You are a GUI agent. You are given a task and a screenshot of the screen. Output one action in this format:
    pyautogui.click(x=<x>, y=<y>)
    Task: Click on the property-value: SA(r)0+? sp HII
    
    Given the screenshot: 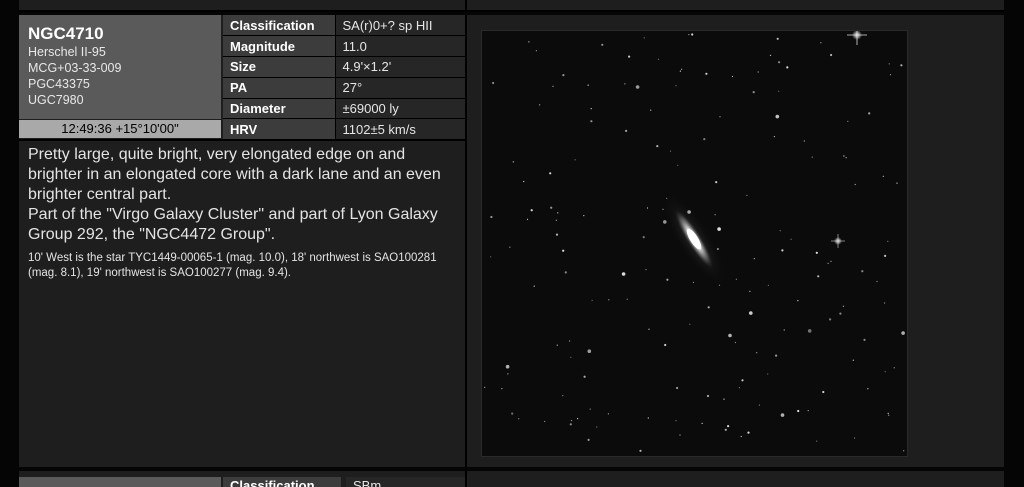 What is the action you would take?
    pyautogui.click(x=400, y=26)
    